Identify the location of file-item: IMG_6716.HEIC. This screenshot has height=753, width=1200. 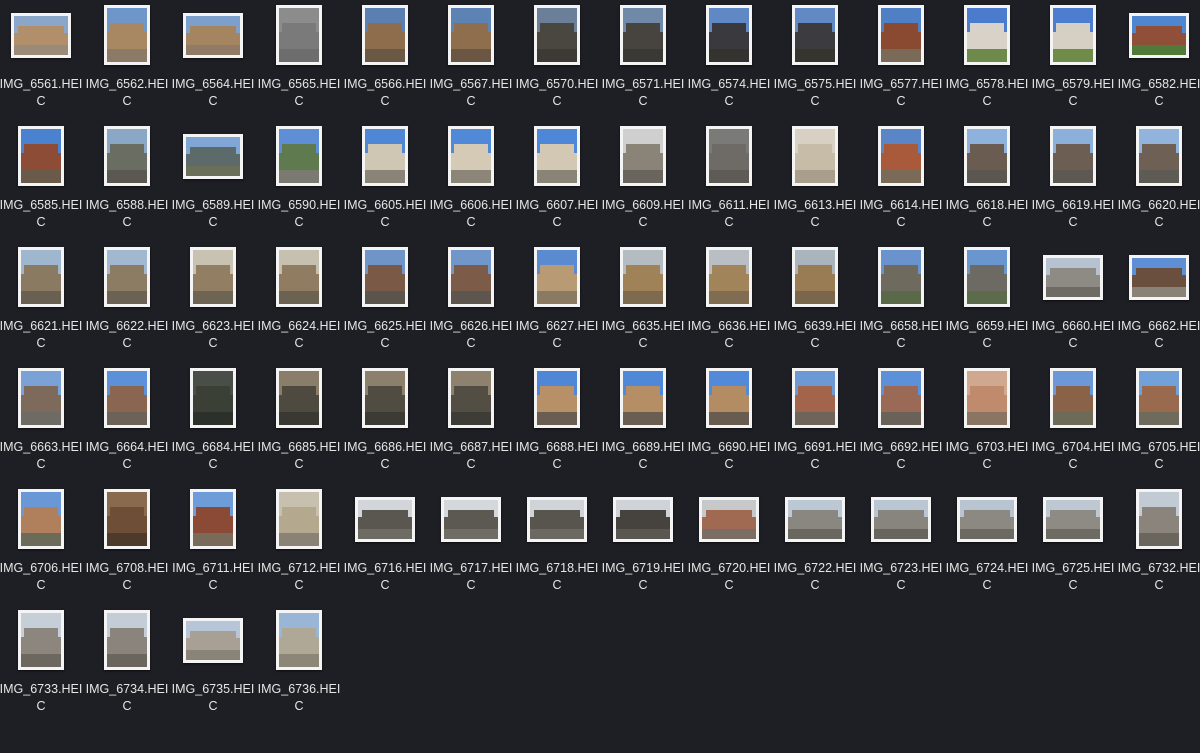
(385, 547).